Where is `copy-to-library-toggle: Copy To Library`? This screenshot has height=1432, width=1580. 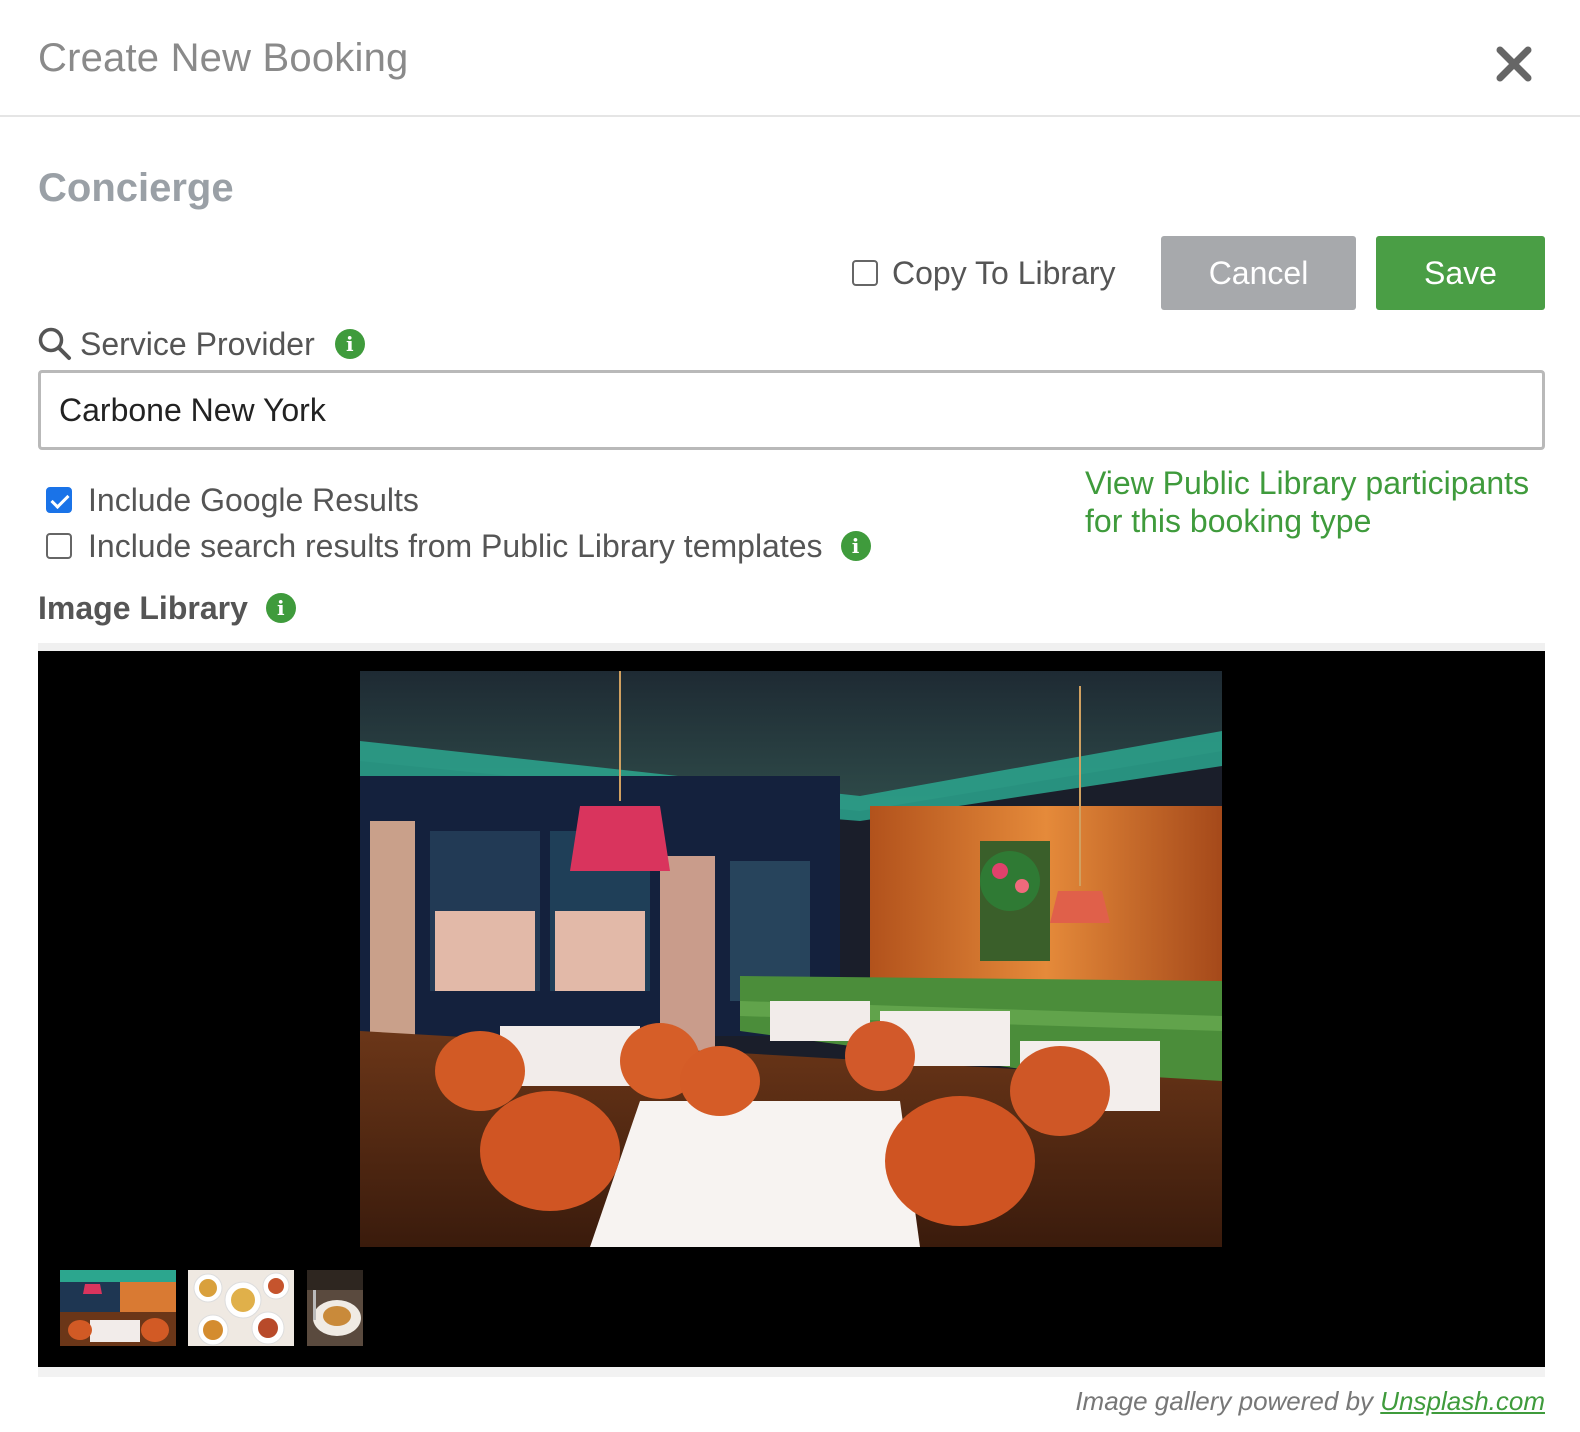
copy-to-library-toggle: Copy To Library is located at coordinates (984, 273).